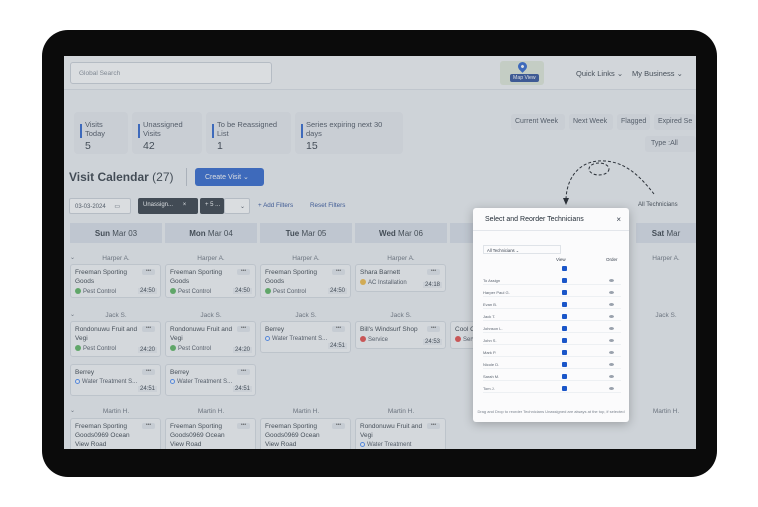 The height and width of the screenshot is (507, 758). What do you see at coordinates (552, 364) in the screenshot?
I see `technician-row: Nicole D.` at bounding box center [552, 364].